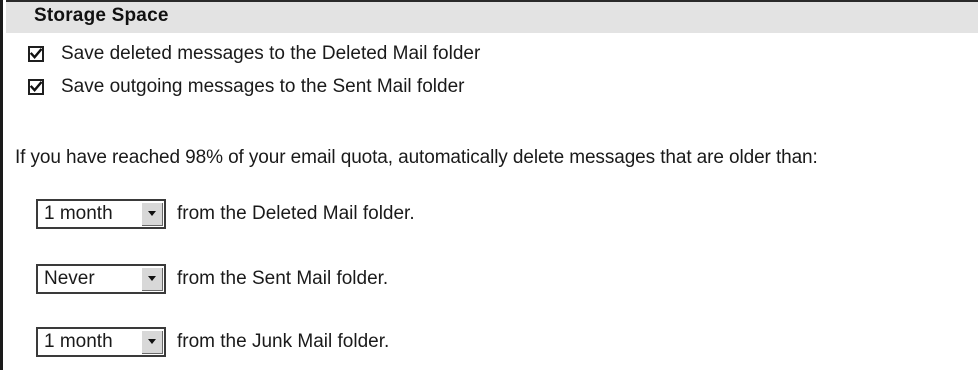 Image resolution: width=978 pixels, height=370 pixels. Describe the element at coordinates (492, 16) in the screenshot. I see `section-header: Storage Space` at that location.